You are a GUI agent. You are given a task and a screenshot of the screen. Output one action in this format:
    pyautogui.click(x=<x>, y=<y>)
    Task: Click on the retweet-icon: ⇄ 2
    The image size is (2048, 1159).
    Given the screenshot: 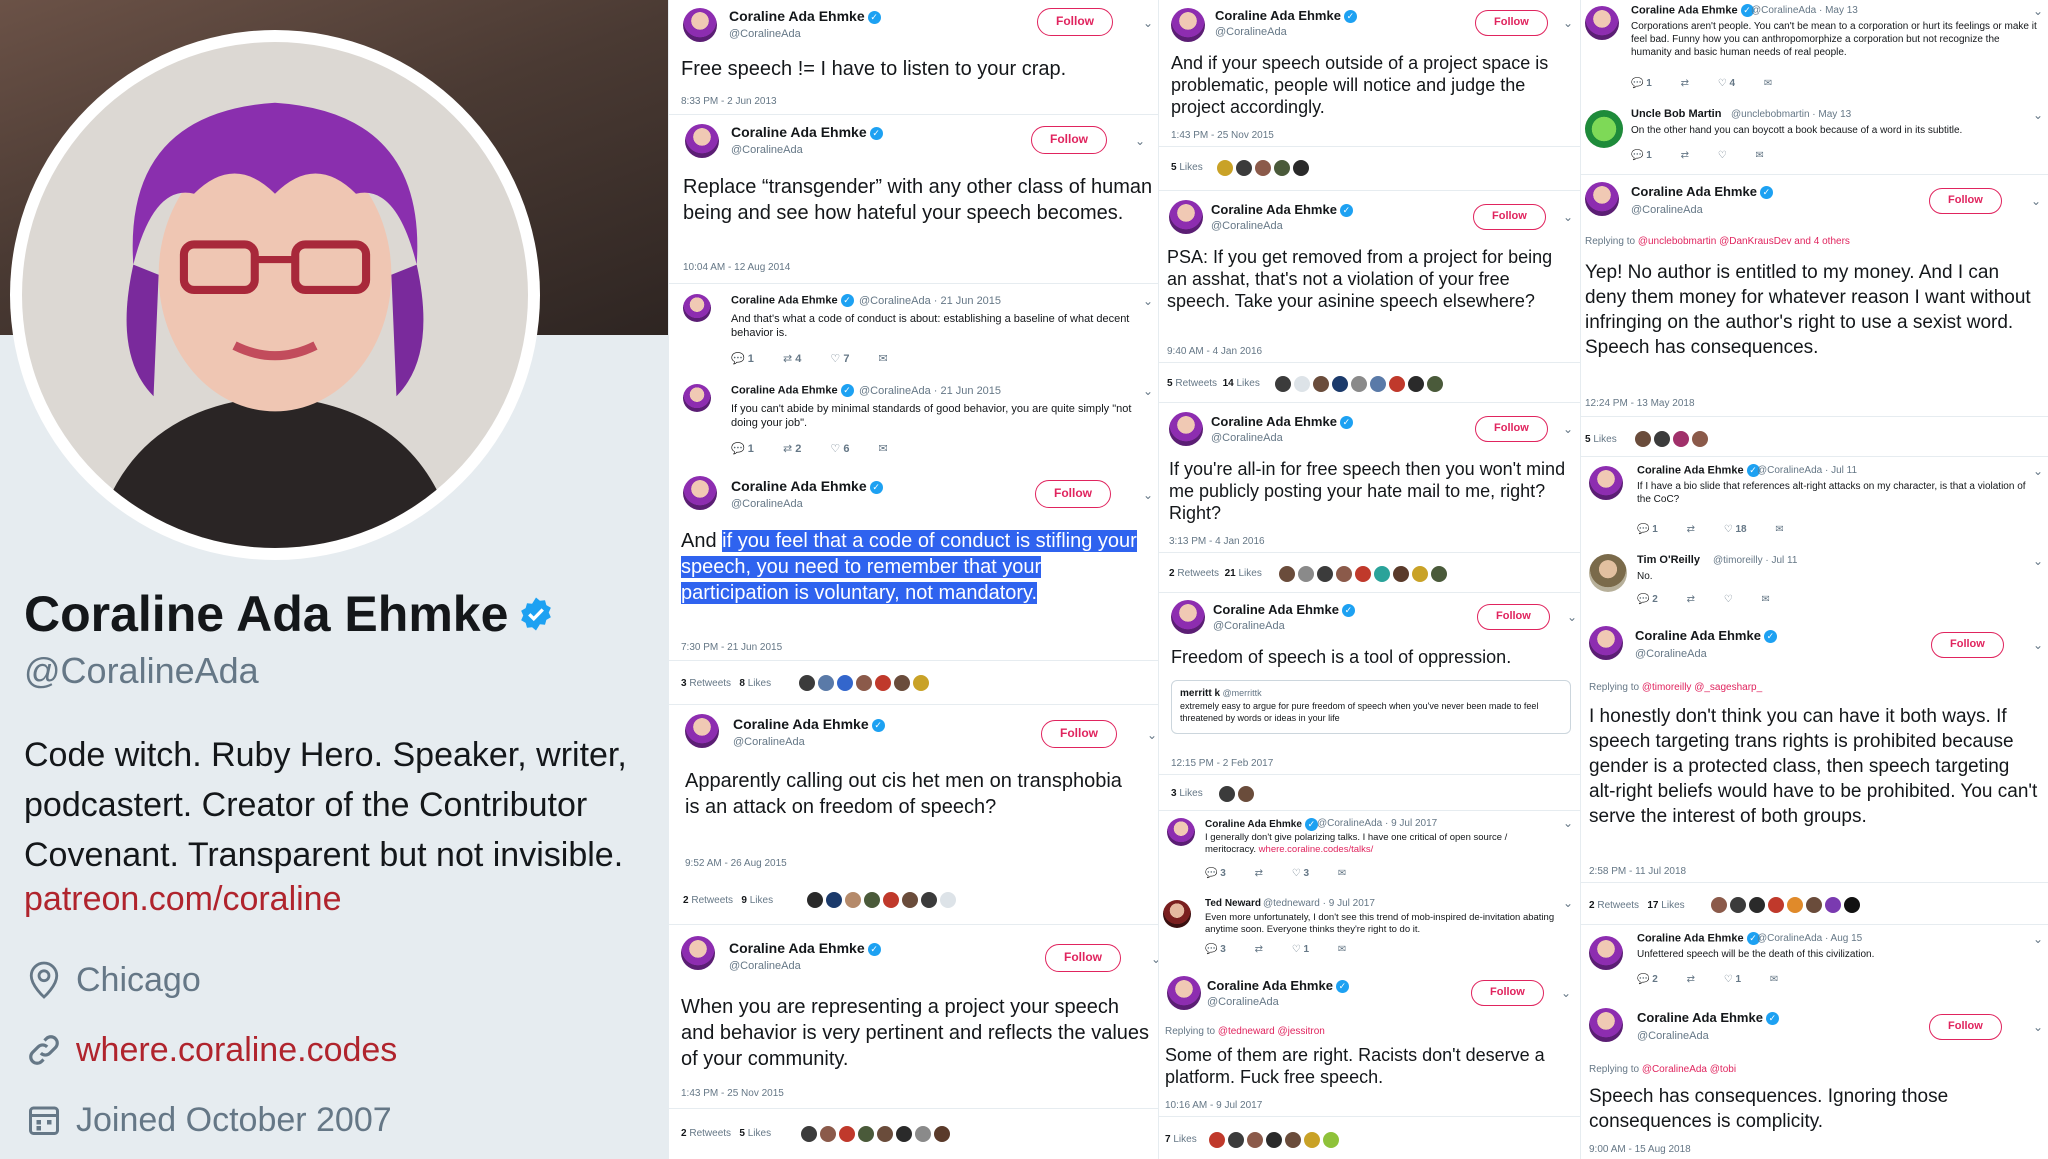 What is the action you would take?
    pyautogui.click(x=792, y=449)
    